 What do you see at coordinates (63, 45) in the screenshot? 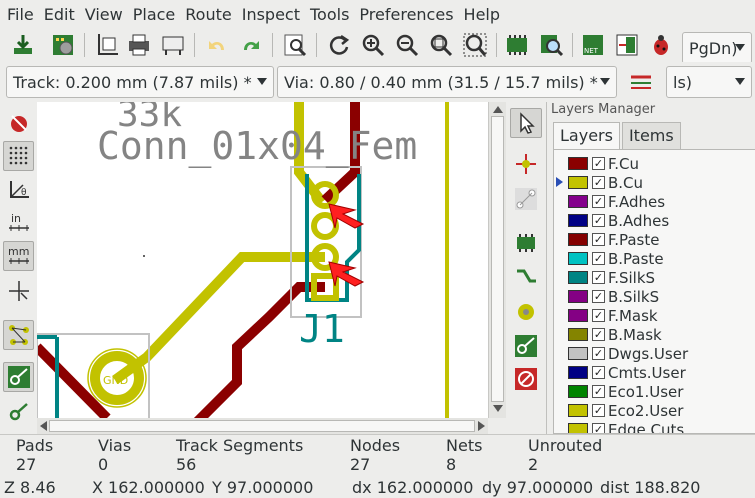
I see `board-setup-icon` at bounding box center [63, 45].